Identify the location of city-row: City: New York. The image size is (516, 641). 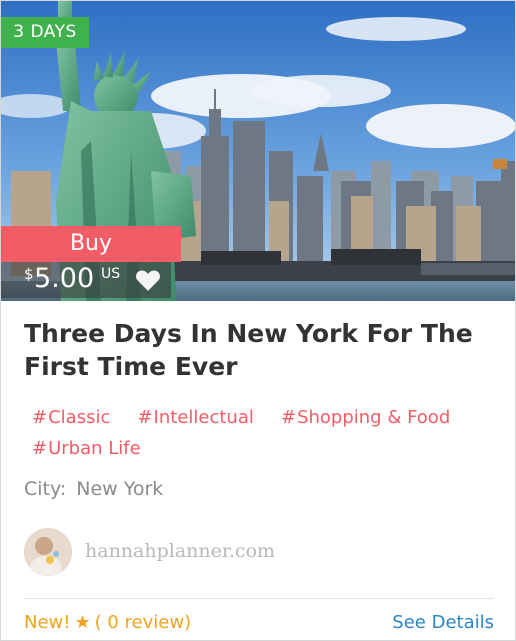
(93, 489).